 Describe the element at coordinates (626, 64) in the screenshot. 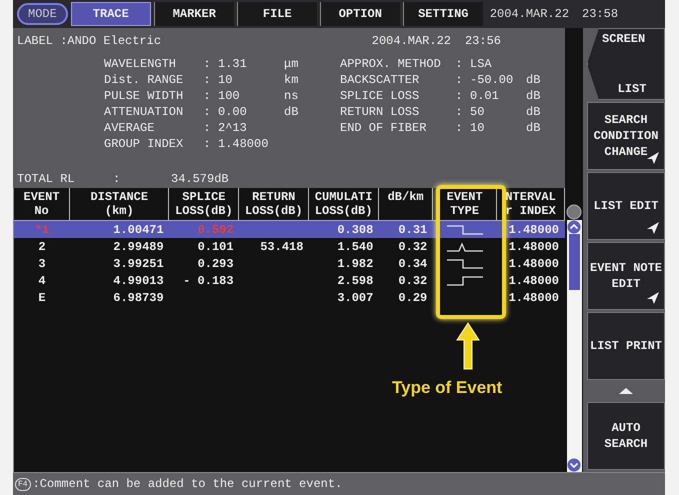

I see `soft-key: SCREEN LIST` at that location.